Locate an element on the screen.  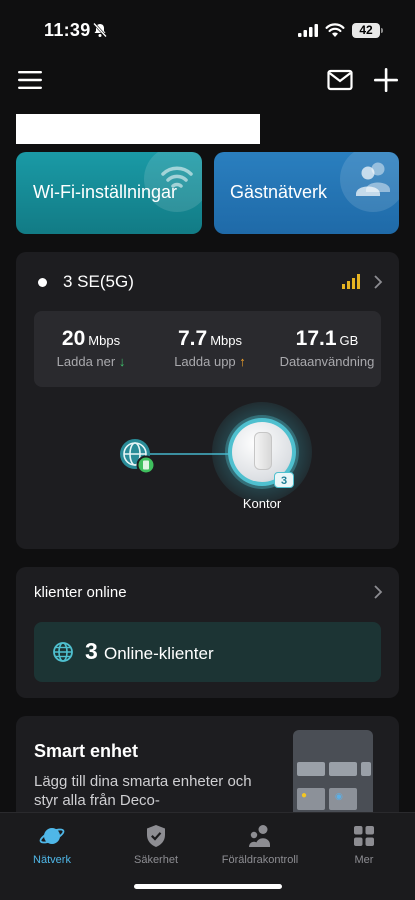
guest-decoration is located at coordinates (369, 182).